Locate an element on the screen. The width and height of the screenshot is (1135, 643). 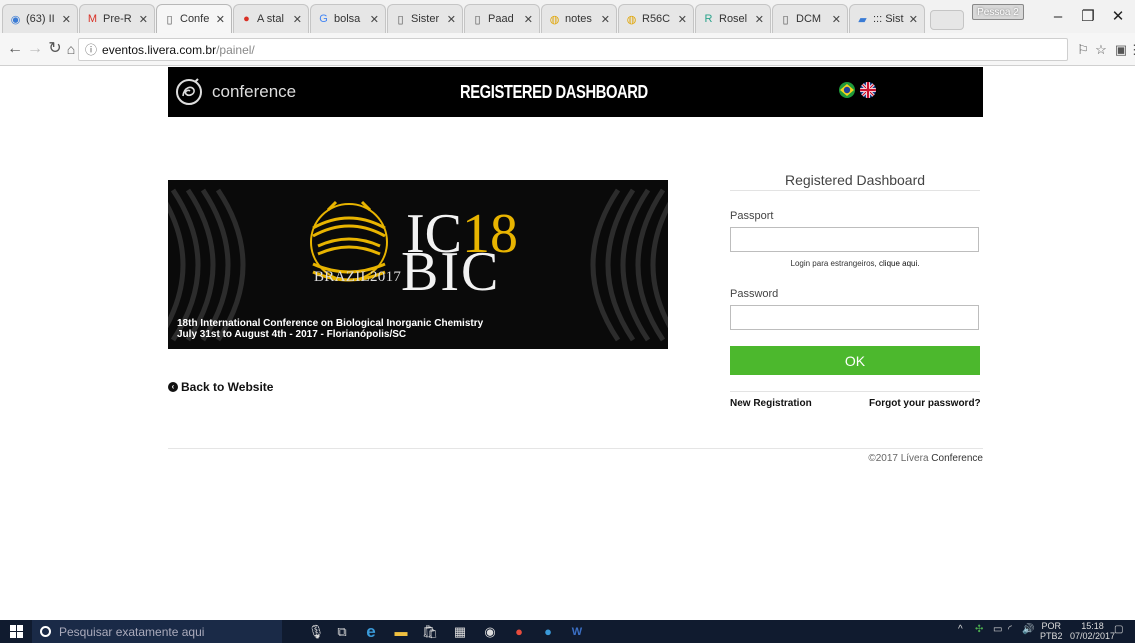
tab-title: Paad is located at coordinates (501, 19).